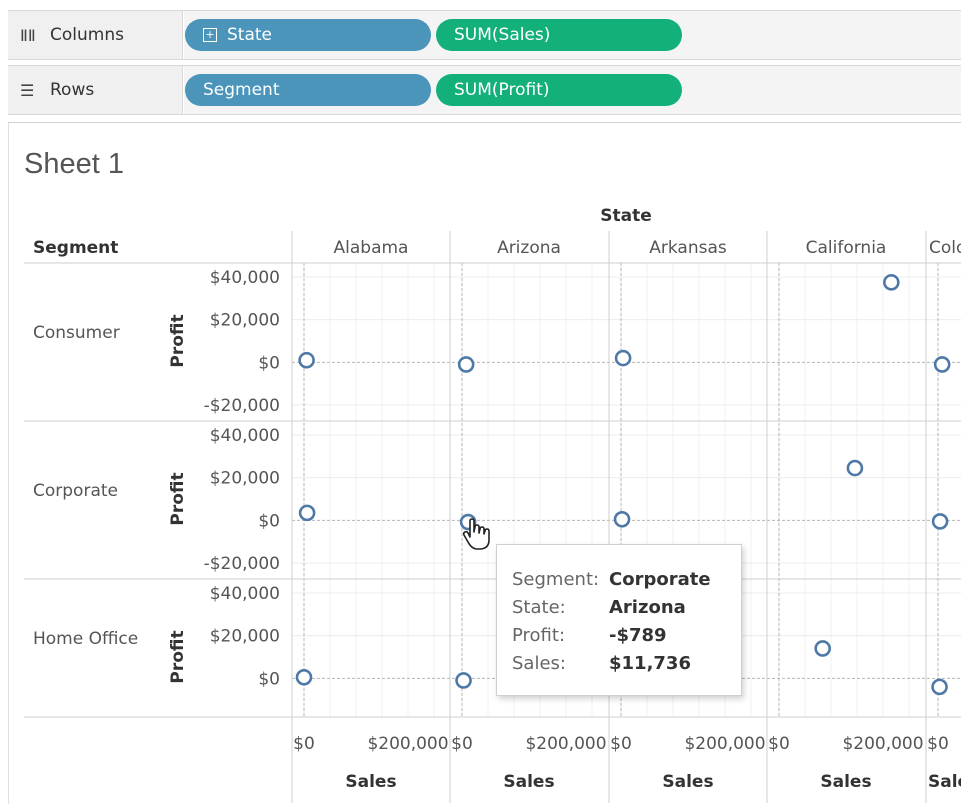  Describe the element at coordinates (85, 639) in the screenshot. I see `segment-label: Home Office` at that location.